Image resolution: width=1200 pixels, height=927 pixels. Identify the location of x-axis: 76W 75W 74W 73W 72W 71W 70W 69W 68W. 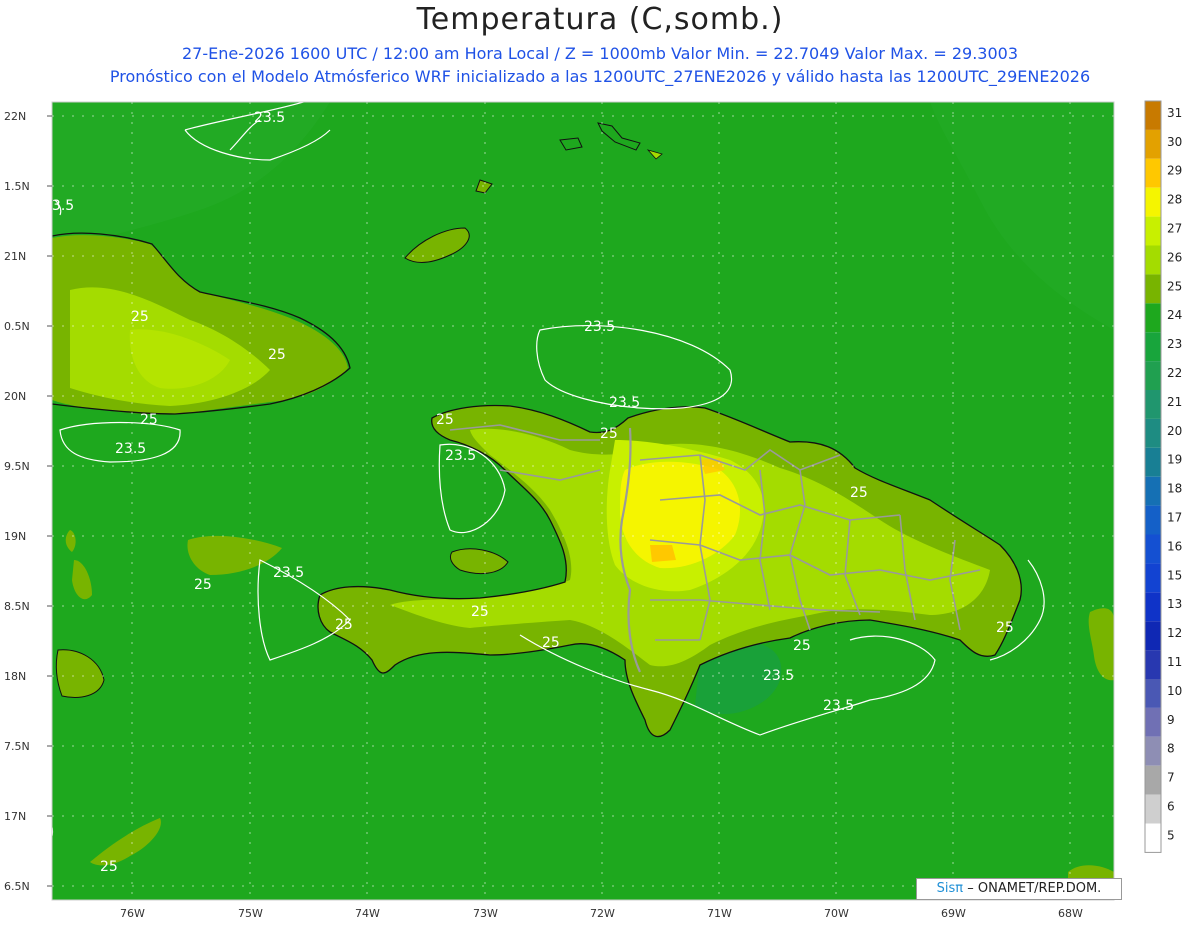
(601, 913).